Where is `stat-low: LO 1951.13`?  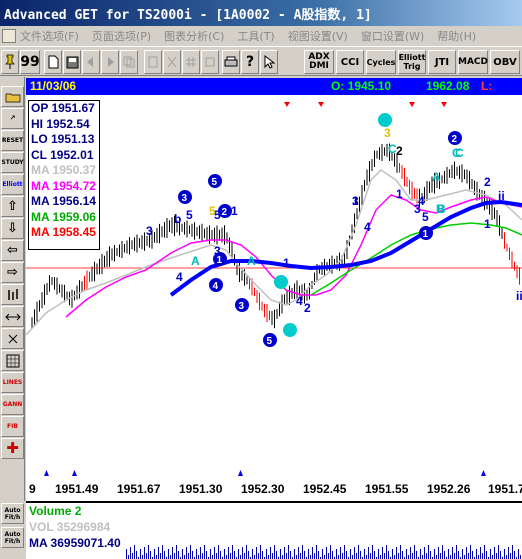
stat-low: LO 1951.13 is located at coordinates (63, 139).